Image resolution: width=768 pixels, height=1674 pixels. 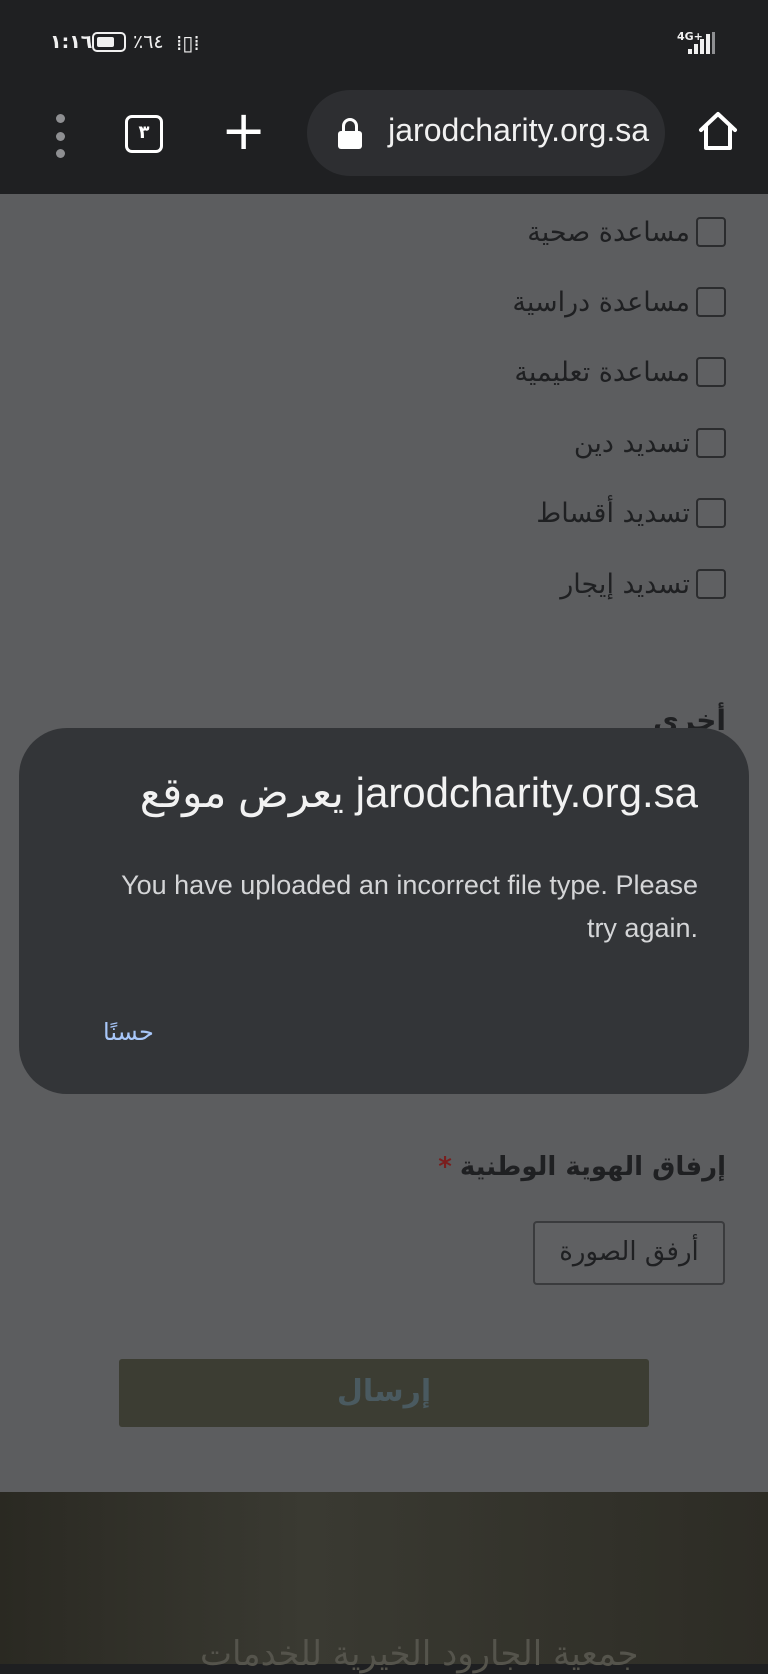 I want to click on tab-switcher-button: ٣, so click(x=144, y=134).